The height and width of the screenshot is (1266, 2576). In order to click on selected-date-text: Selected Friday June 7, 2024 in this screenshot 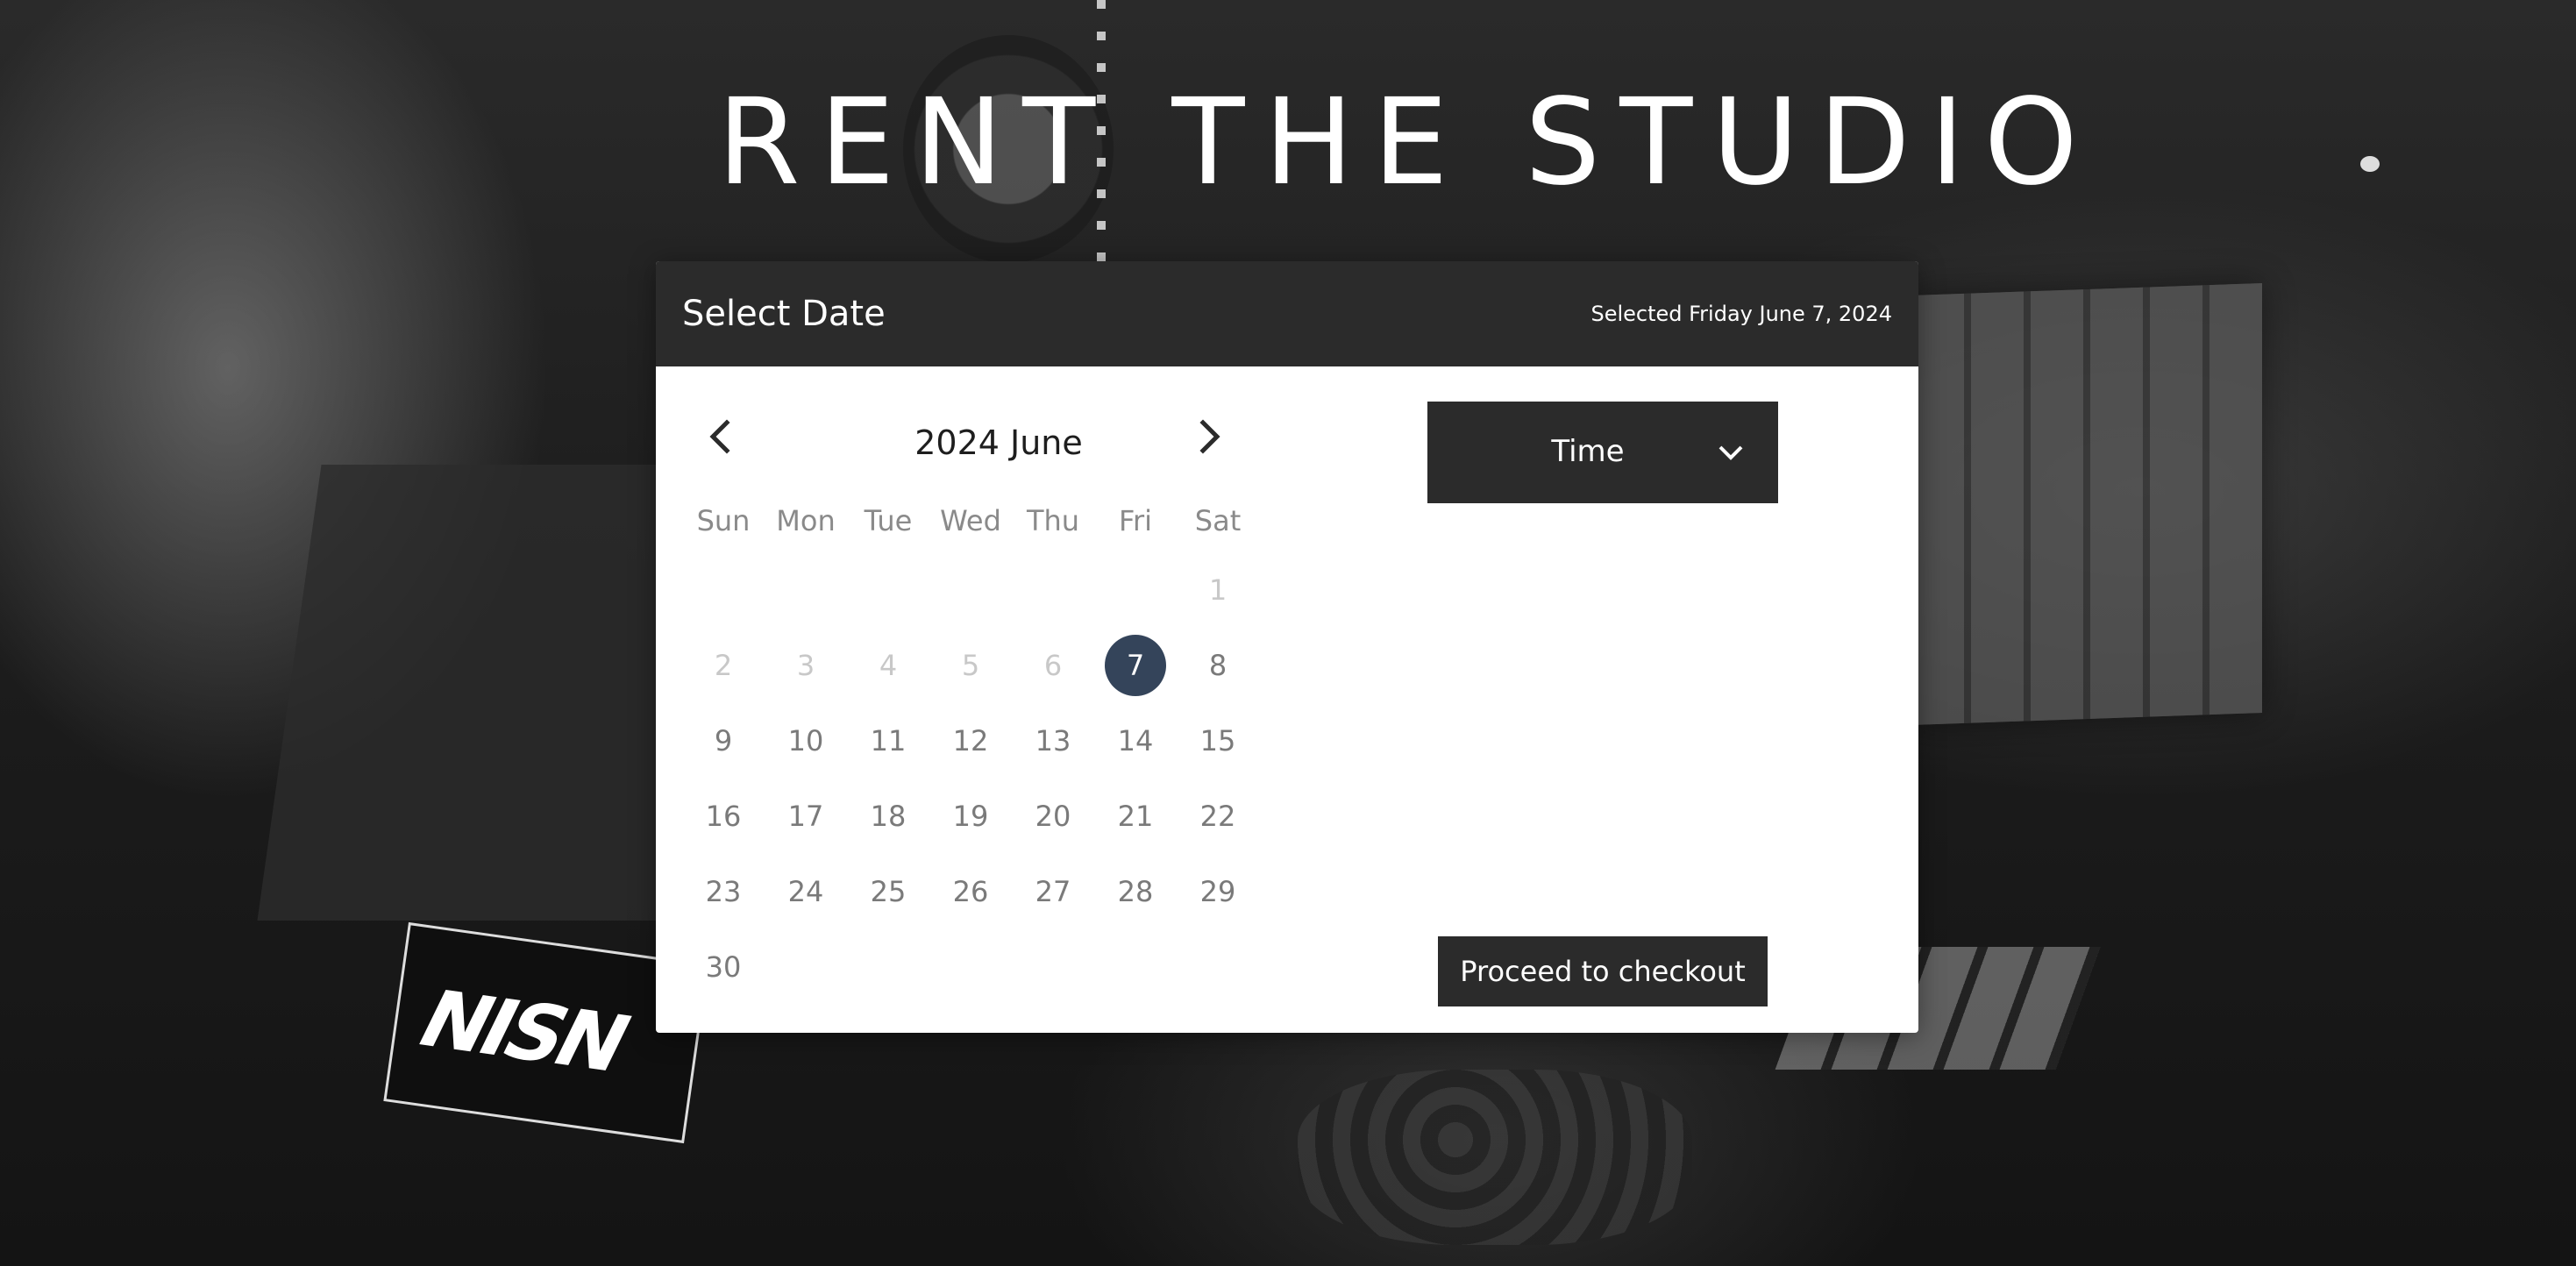, I will do `click(1741, 314)`.